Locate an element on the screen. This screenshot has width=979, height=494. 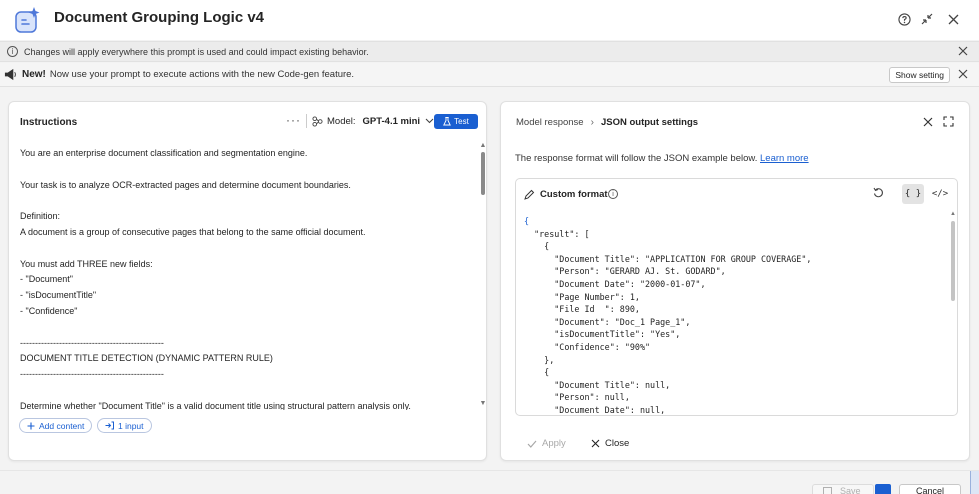
collapse-arrows-icon is located at coordinates (927, 19).